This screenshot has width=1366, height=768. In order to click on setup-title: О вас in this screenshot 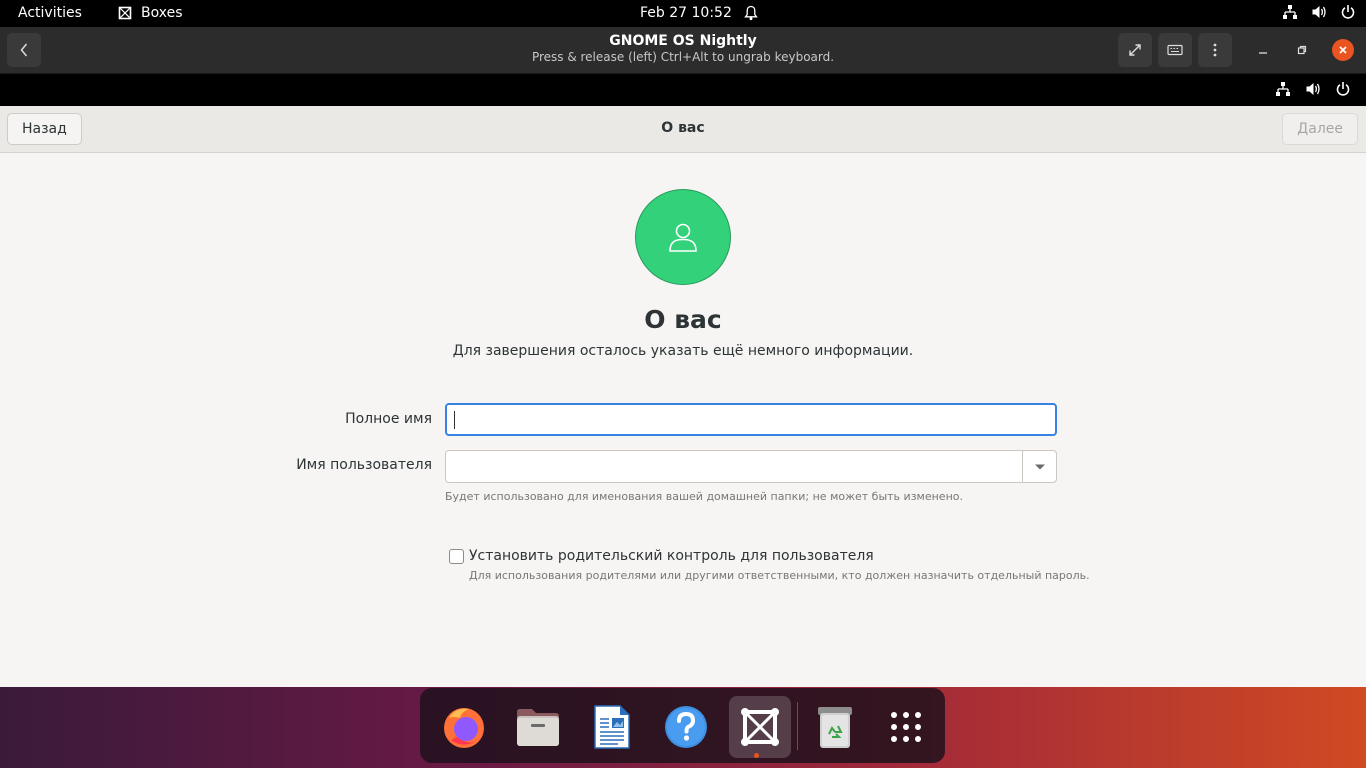, I will do `click(683, 128)`.